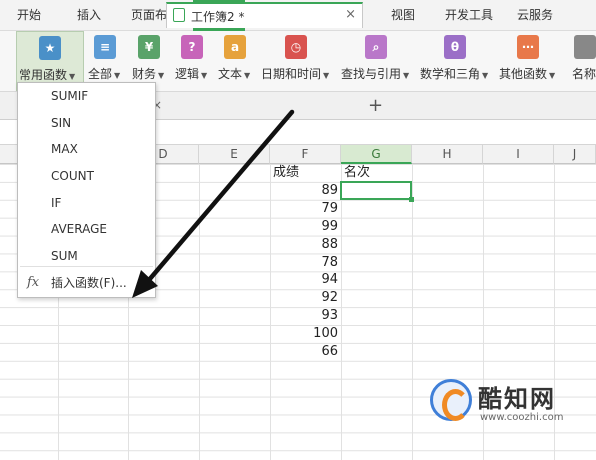  I want to click on watermark: 酷知网 www.coozhi.com, so click(510, 406).